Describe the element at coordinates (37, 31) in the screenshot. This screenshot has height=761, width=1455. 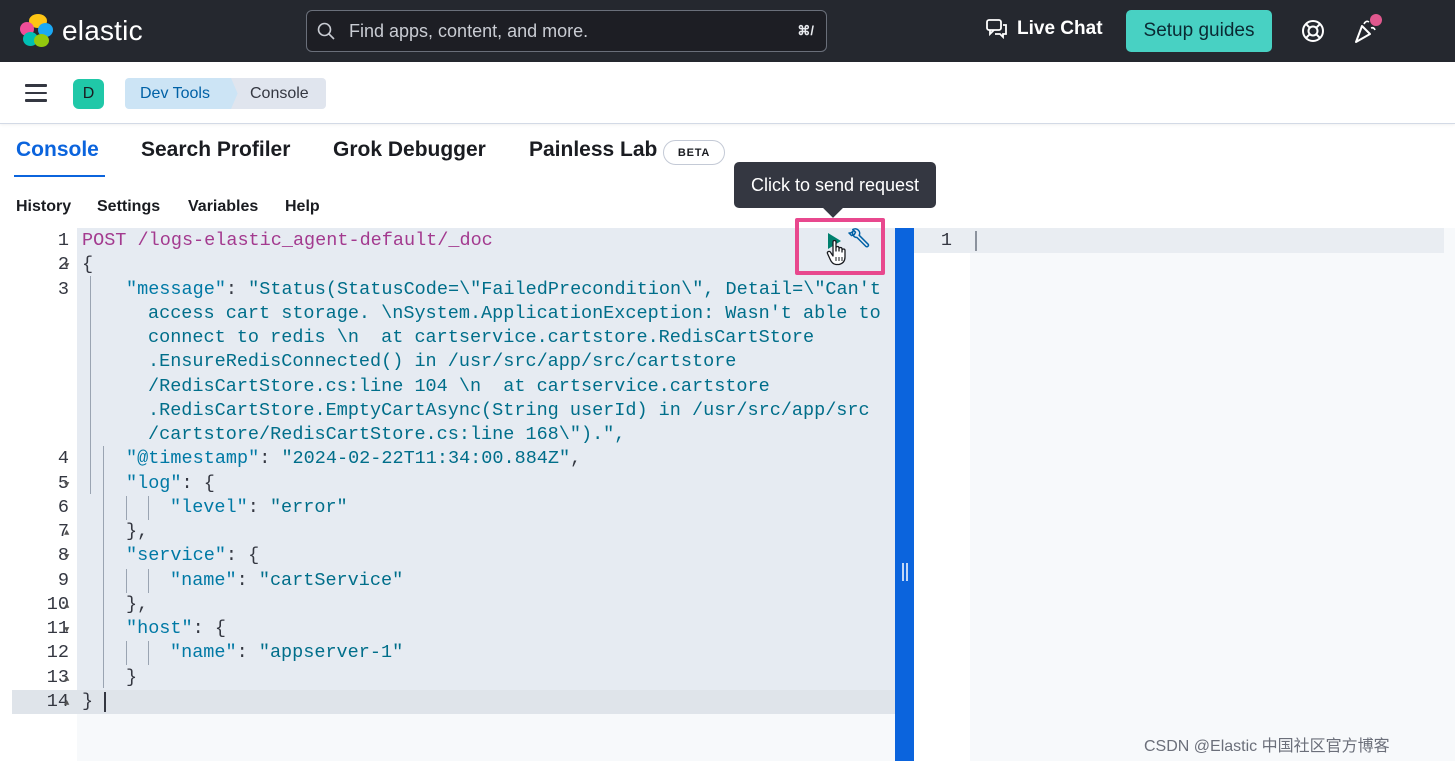
I see `elastic-logo-icon` at that location.